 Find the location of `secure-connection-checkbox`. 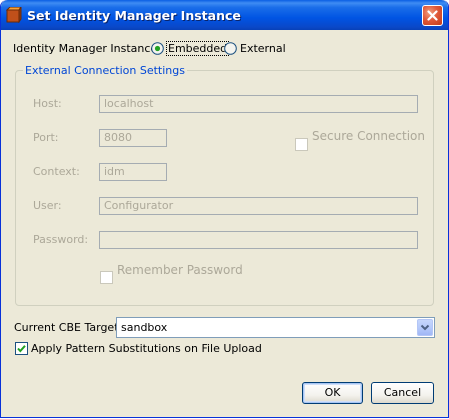

secure-connection-checkbox is located at coordinates (301, 144).